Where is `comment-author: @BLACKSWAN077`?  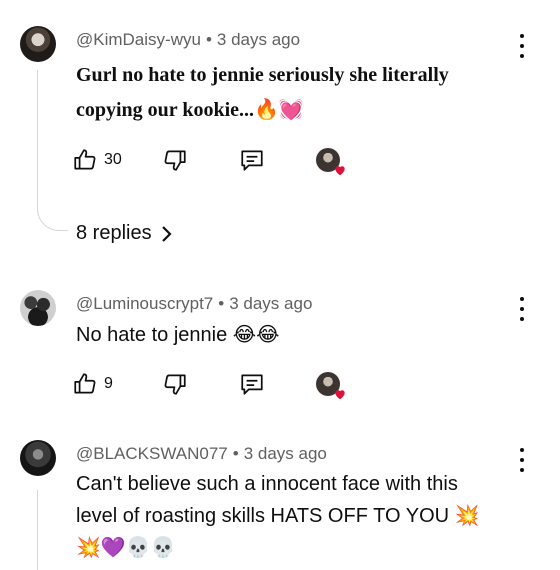 comment-author: @BLACKSWAN077 is located at coordinates (152, 453).